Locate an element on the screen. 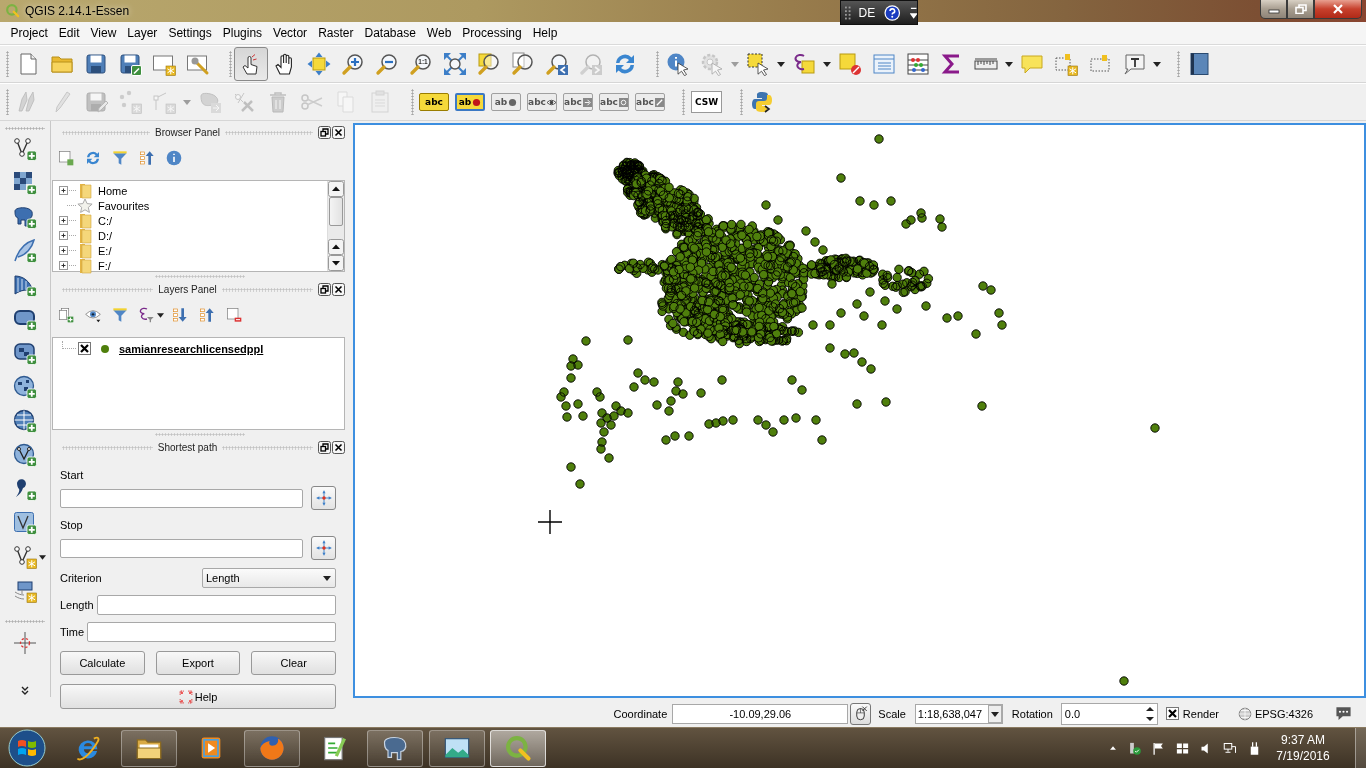 Image resolution: width=1366 pixels, height=768 pixels. rounded-checker-plus-icon is located at coordinates (25, 353).